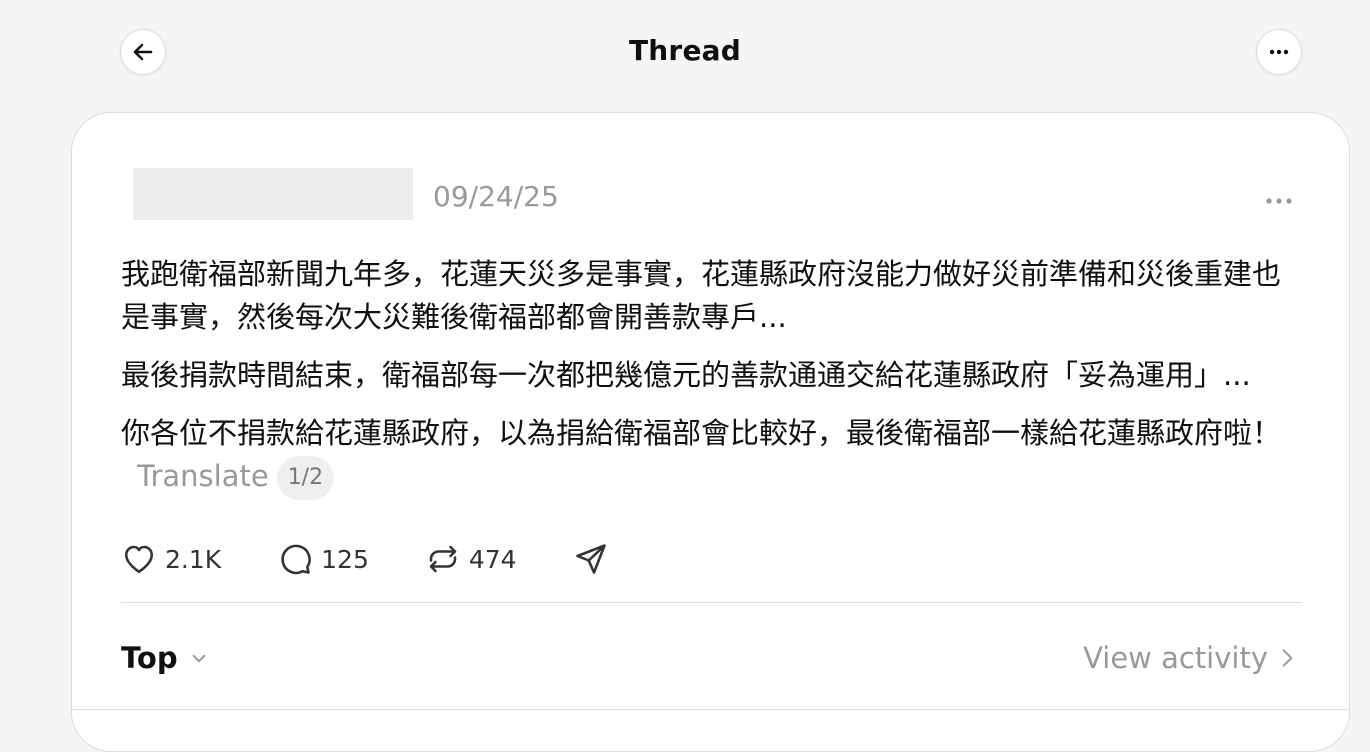 This screenshot has height=752, width=1370. Describe the element at coordinates (199, 658) in the screenshot. I see `chevron-down-icon` at that location.